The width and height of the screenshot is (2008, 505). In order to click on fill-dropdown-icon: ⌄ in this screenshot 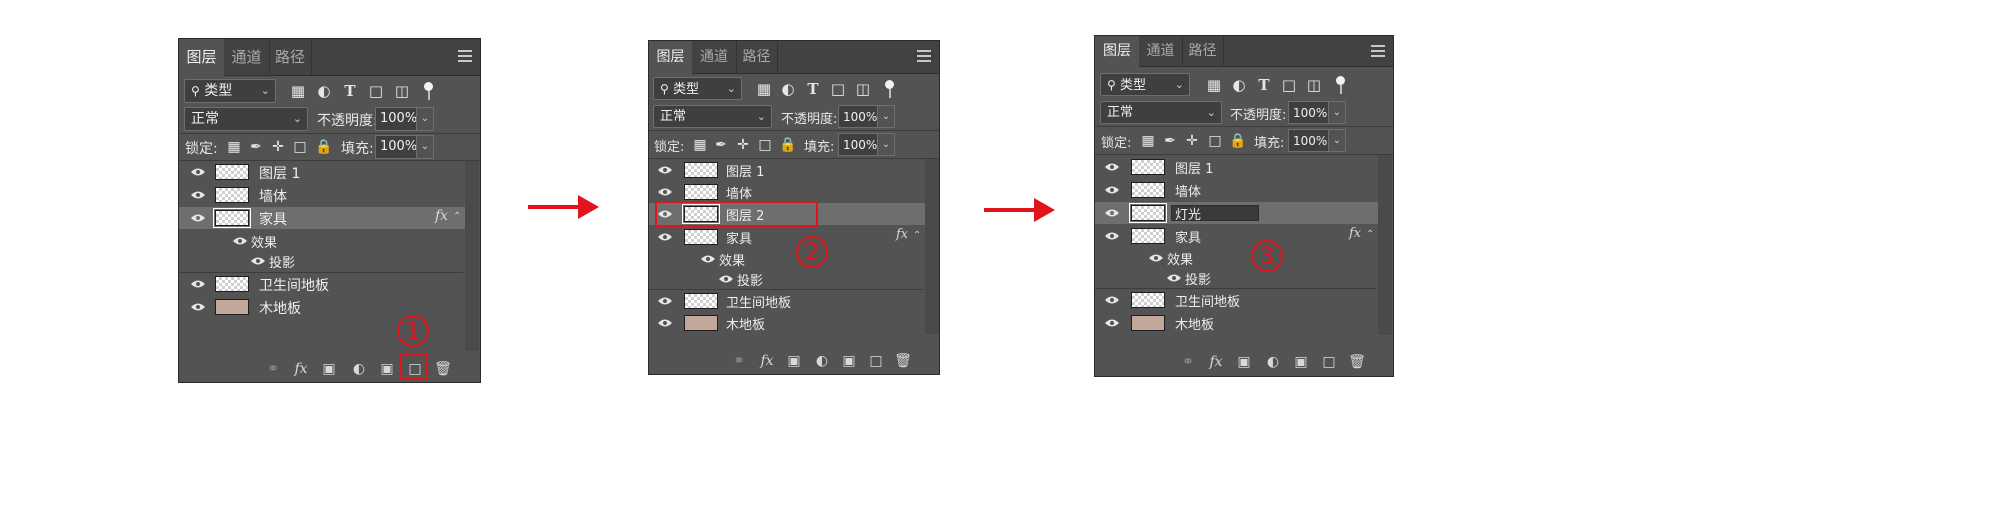, I will do `click(425, 147)`.